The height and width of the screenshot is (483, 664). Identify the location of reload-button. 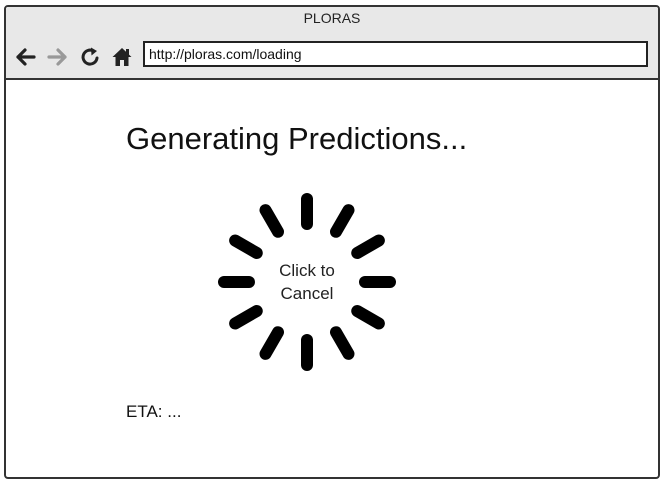
(91, 57).